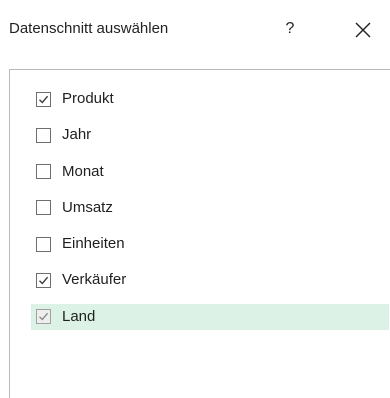 The height and width of the screenshot is (398, 390). Describe the element at coordinates (94, 280) in the screenshot. I see `field-label: Verkäufer` at that location.